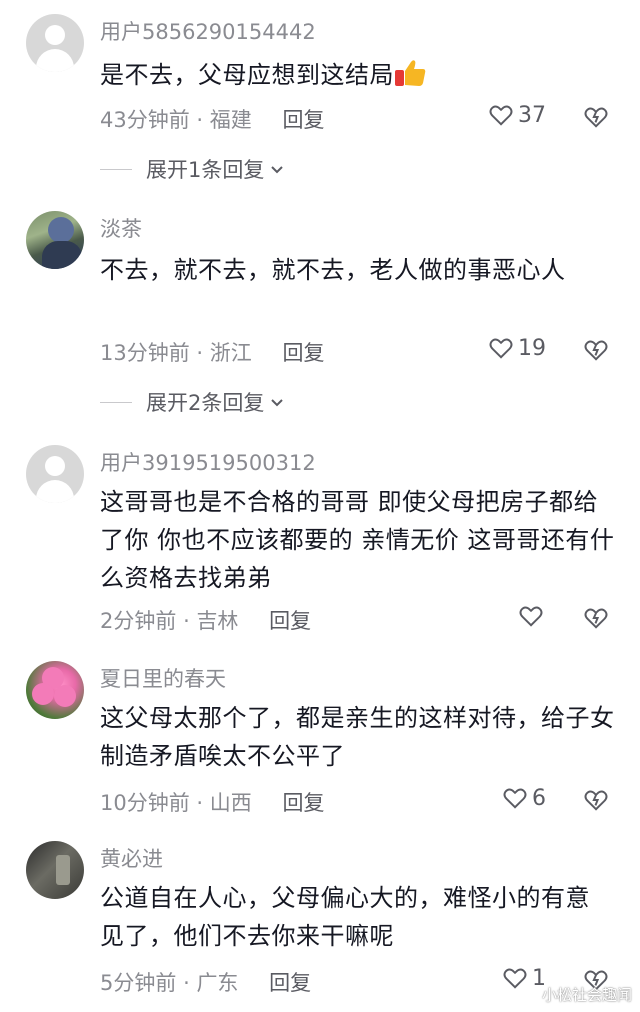 The image size is (640, 1012). What do you see at coordinates (517, 115) in the screenshot?
I see `like-button: 37` at bounding box center [517, 115].